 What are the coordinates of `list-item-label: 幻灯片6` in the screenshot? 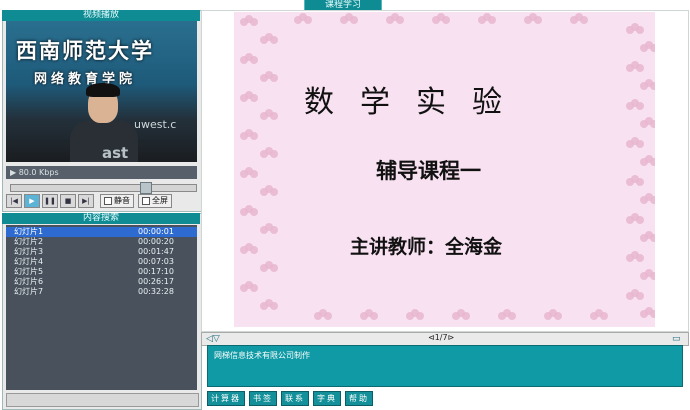 It's located at (29, 281).